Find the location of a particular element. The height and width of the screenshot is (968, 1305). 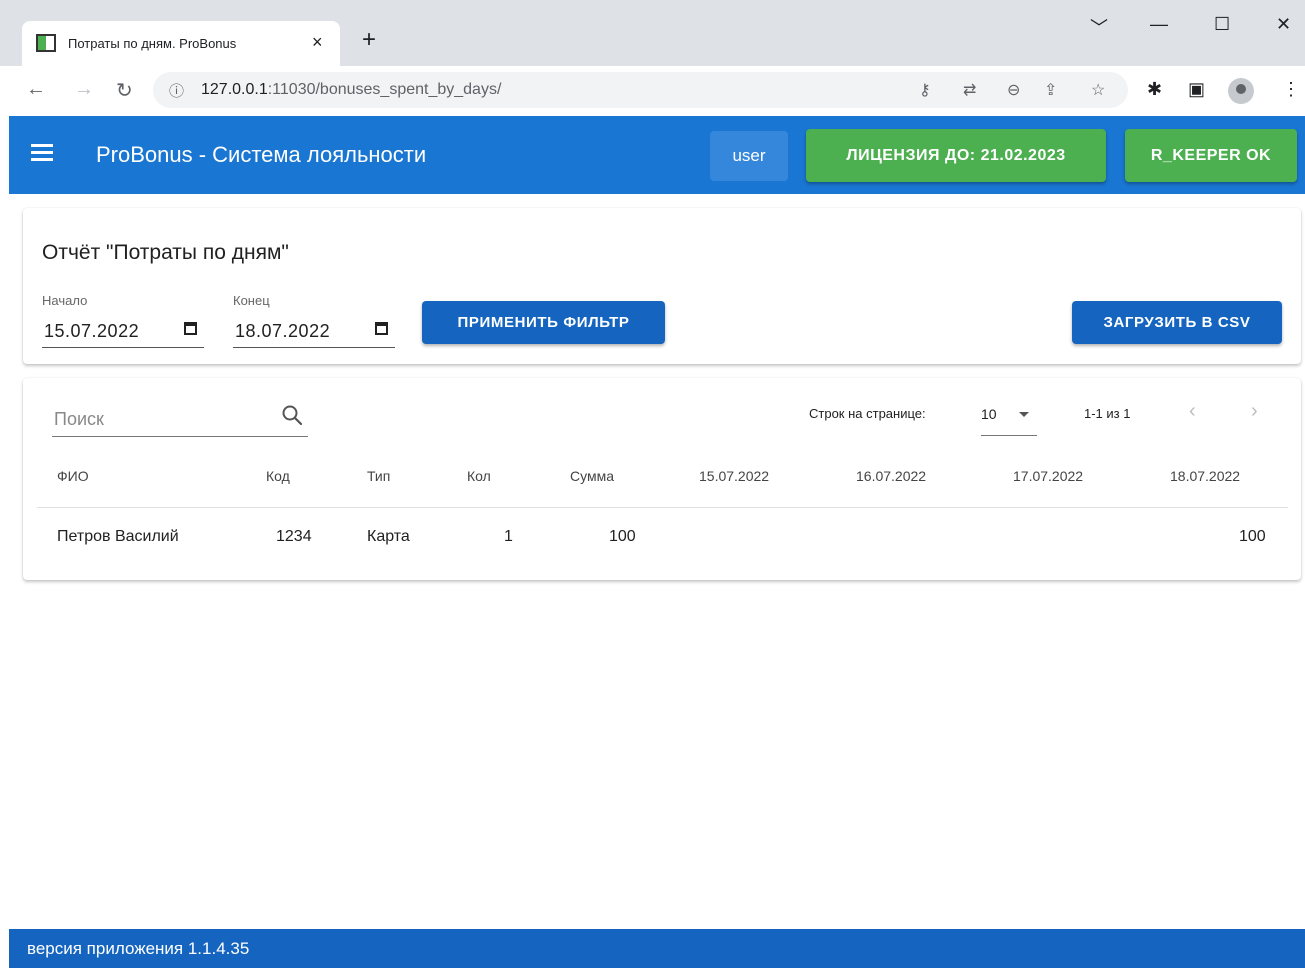

site-info-icon: ⓘ is located at coordinates (176, 90).